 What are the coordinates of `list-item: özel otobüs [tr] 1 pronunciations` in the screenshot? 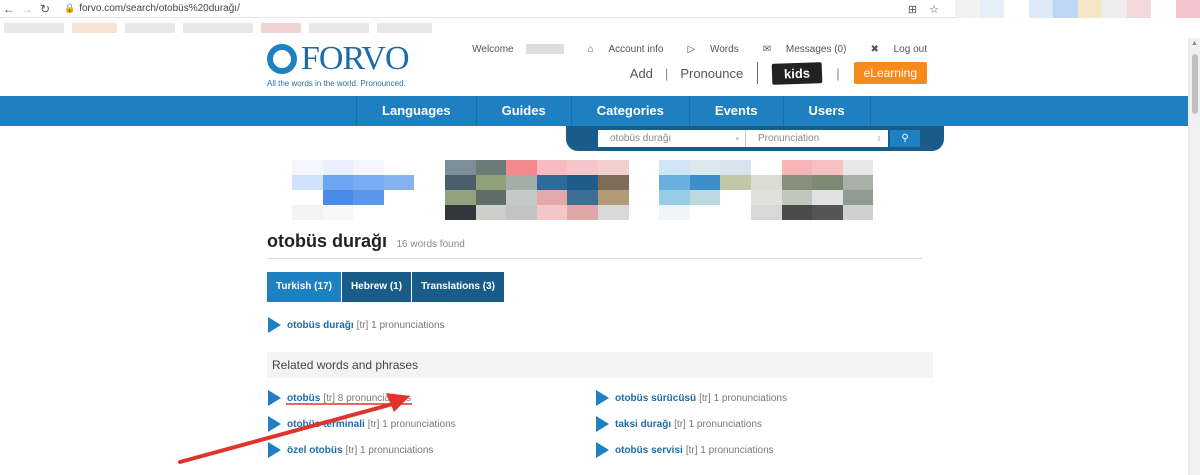 It's located at (350, 450).